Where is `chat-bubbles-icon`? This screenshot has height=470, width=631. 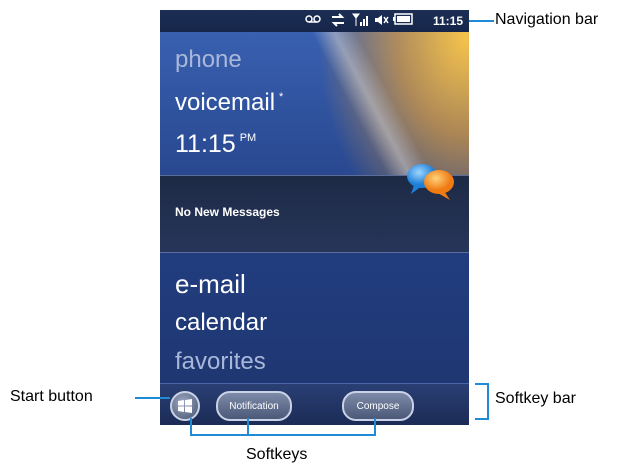 chat-bubbles-icon is located at coordinates (430, 182).